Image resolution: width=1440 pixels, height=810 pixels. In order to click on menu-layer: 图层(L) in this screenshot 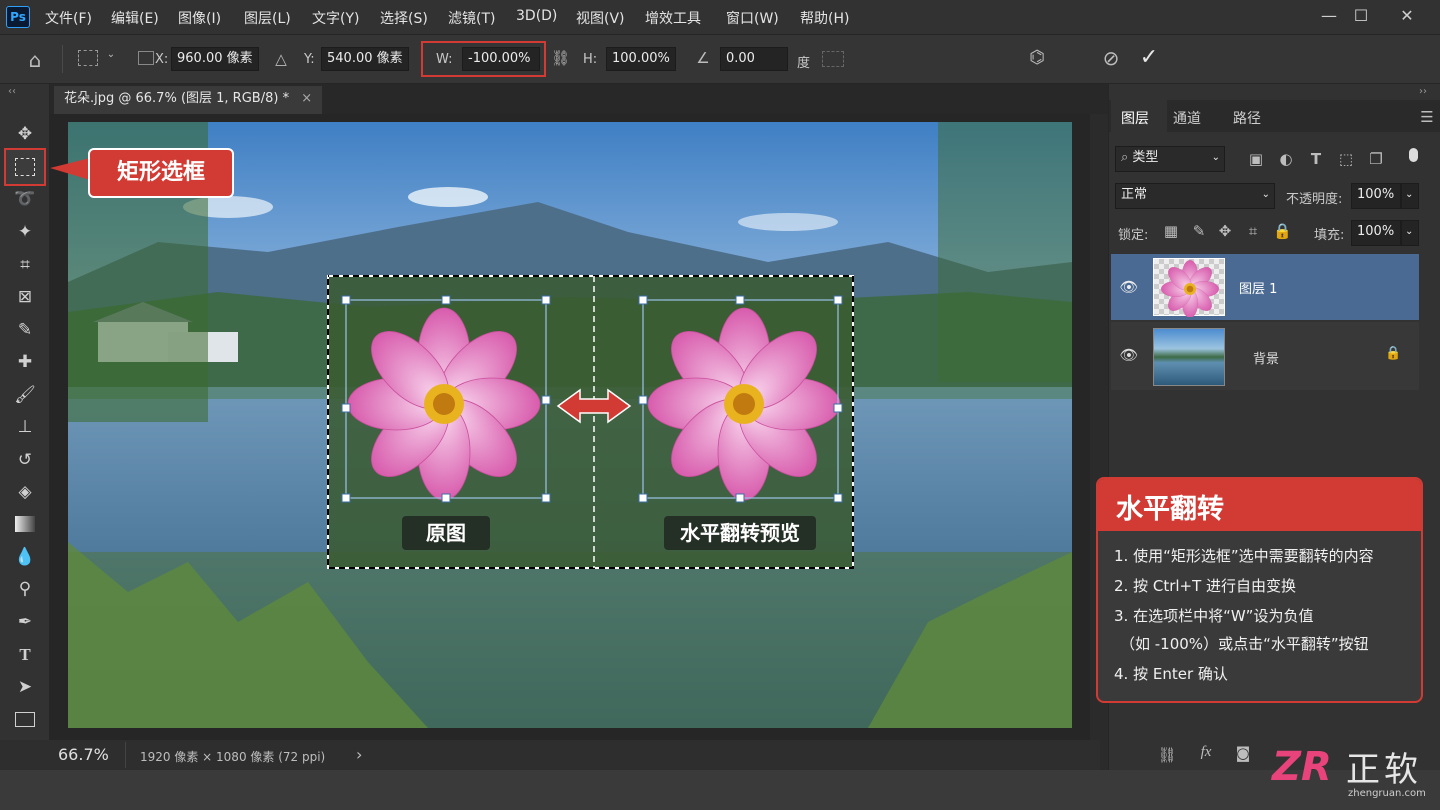, I will do `click(267, 18)`.